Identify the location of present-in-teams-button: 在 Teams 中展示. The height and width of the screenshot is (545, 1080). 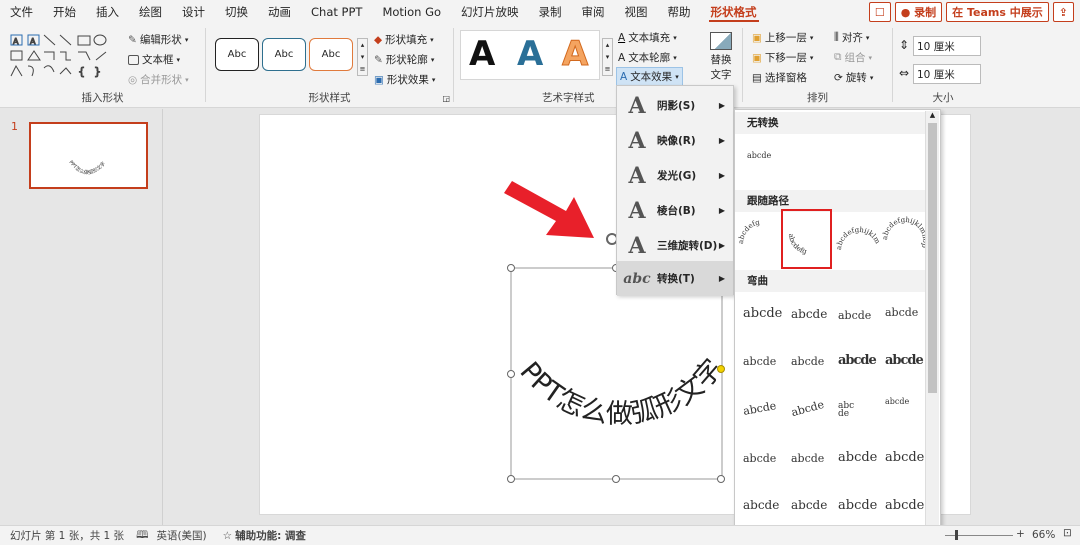
(997, 12).